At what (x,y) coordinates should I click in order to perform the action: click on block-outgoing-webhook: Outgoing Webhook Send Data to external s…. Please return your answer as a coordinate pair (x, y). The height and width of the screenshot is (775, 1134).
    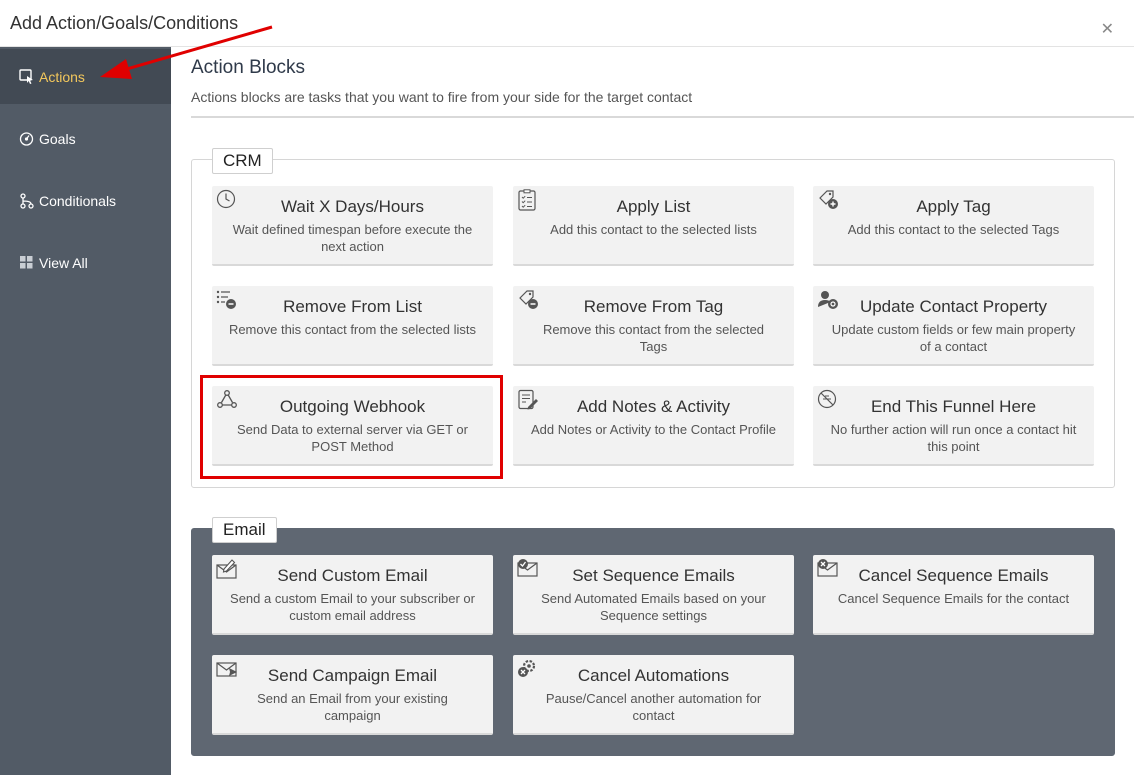
    Looking at the image, I should click on (352, 426).